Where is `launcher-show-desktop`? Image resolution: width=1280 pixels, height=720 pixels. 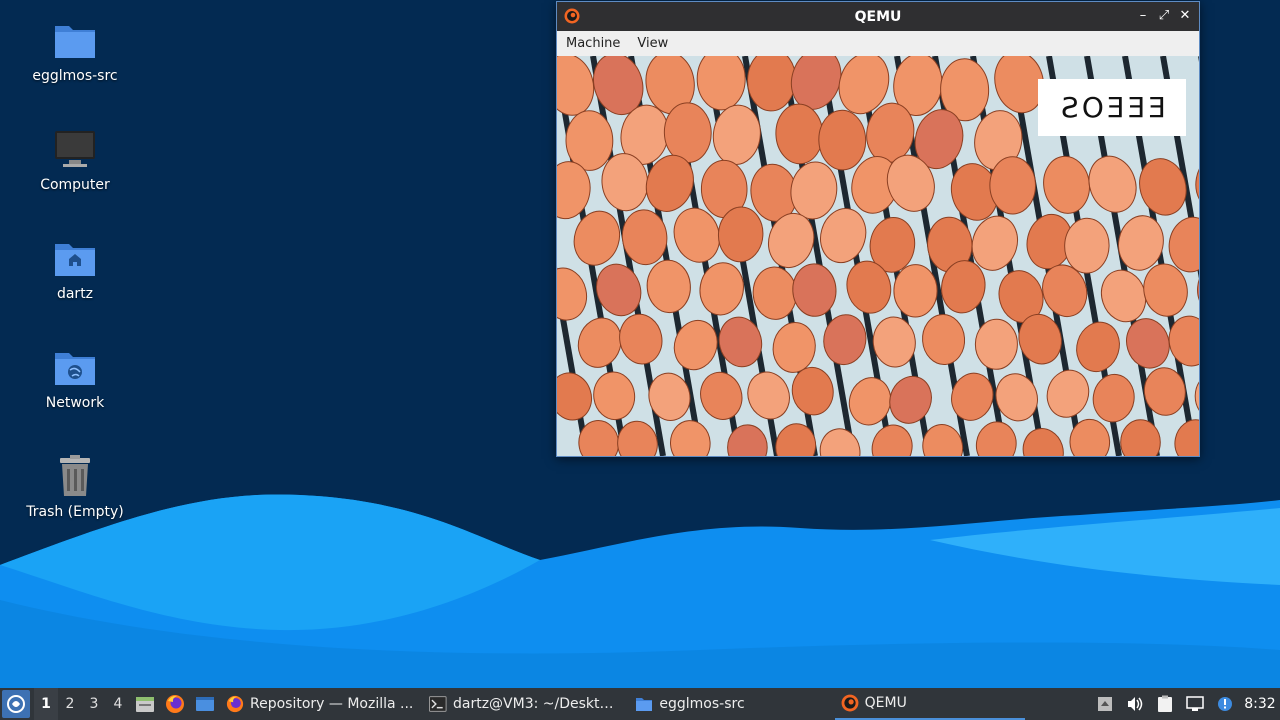 launcher-show-desktop is located at coordinates (205, 704).